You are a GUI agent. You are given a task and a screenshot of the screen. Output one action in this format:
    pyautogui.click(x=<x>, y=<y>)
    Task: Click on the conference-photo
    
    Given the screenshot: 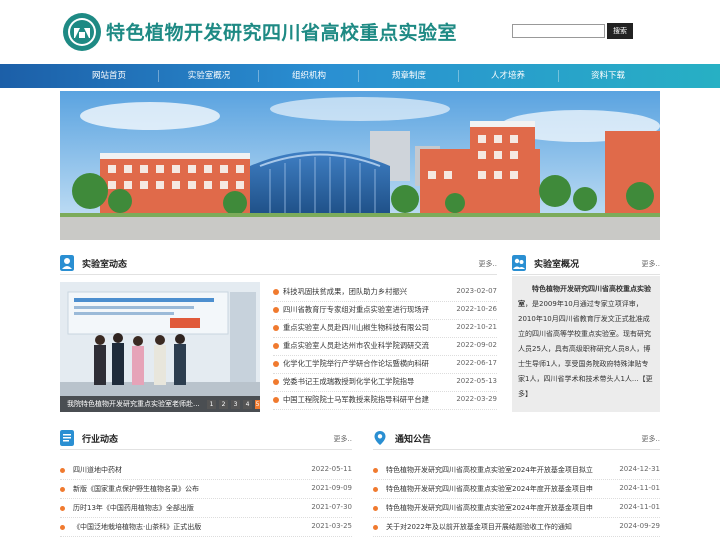 What is the action you would take?
    pyautogui.click(x=160, y=347)
    